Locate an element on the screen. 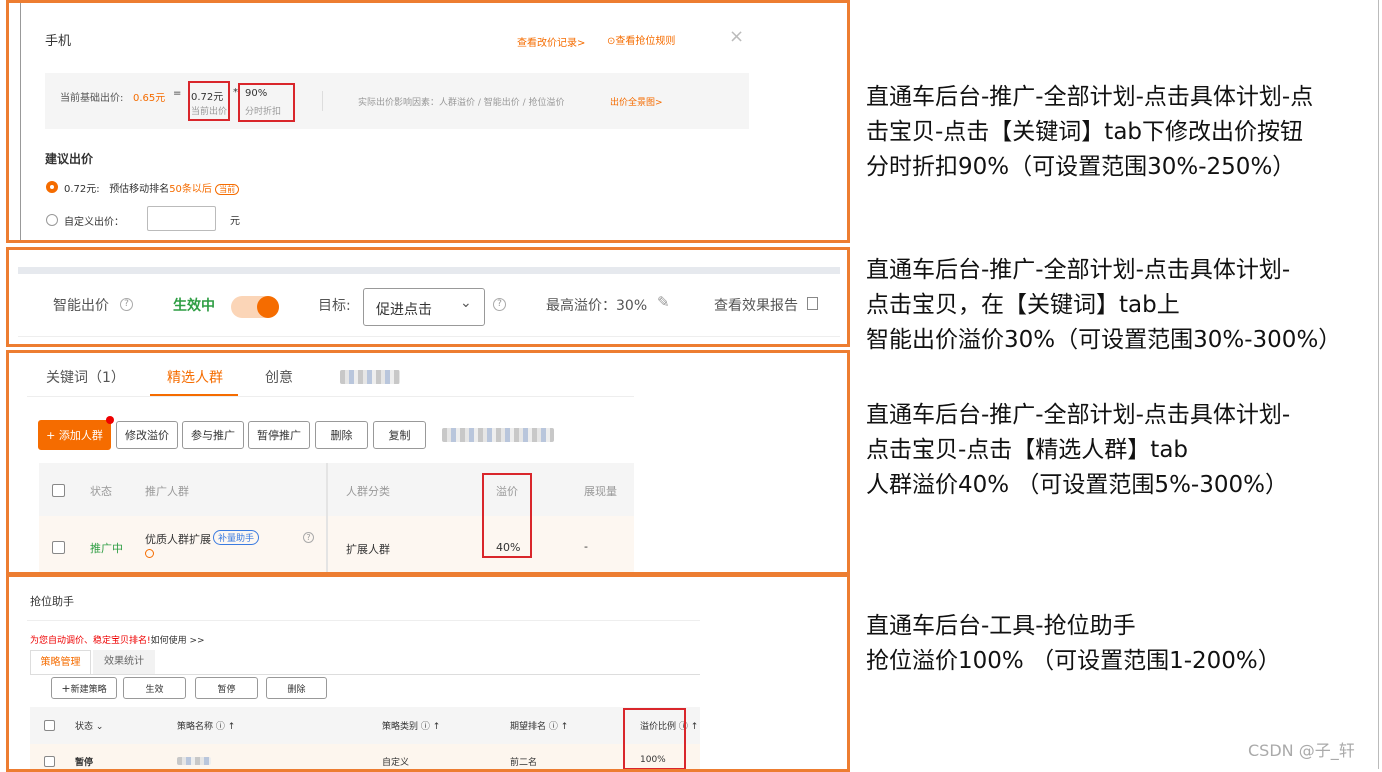 This screenshot has width=1382, height=772. row-type: 自定义 is located at coordinates (396, 763).